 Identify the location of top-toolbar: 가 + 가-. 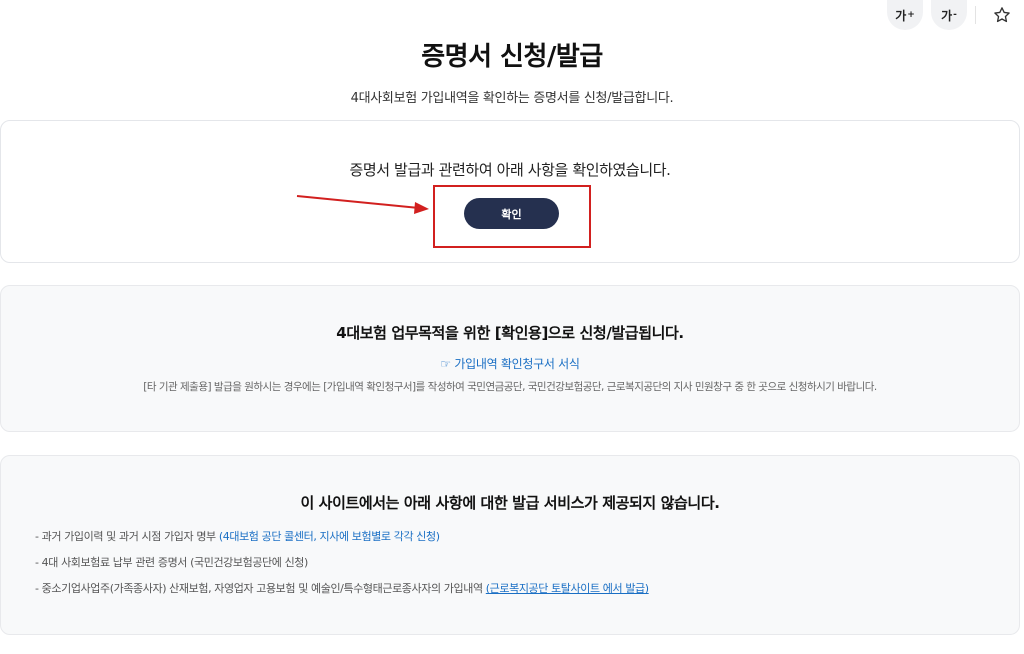
(955, 15).